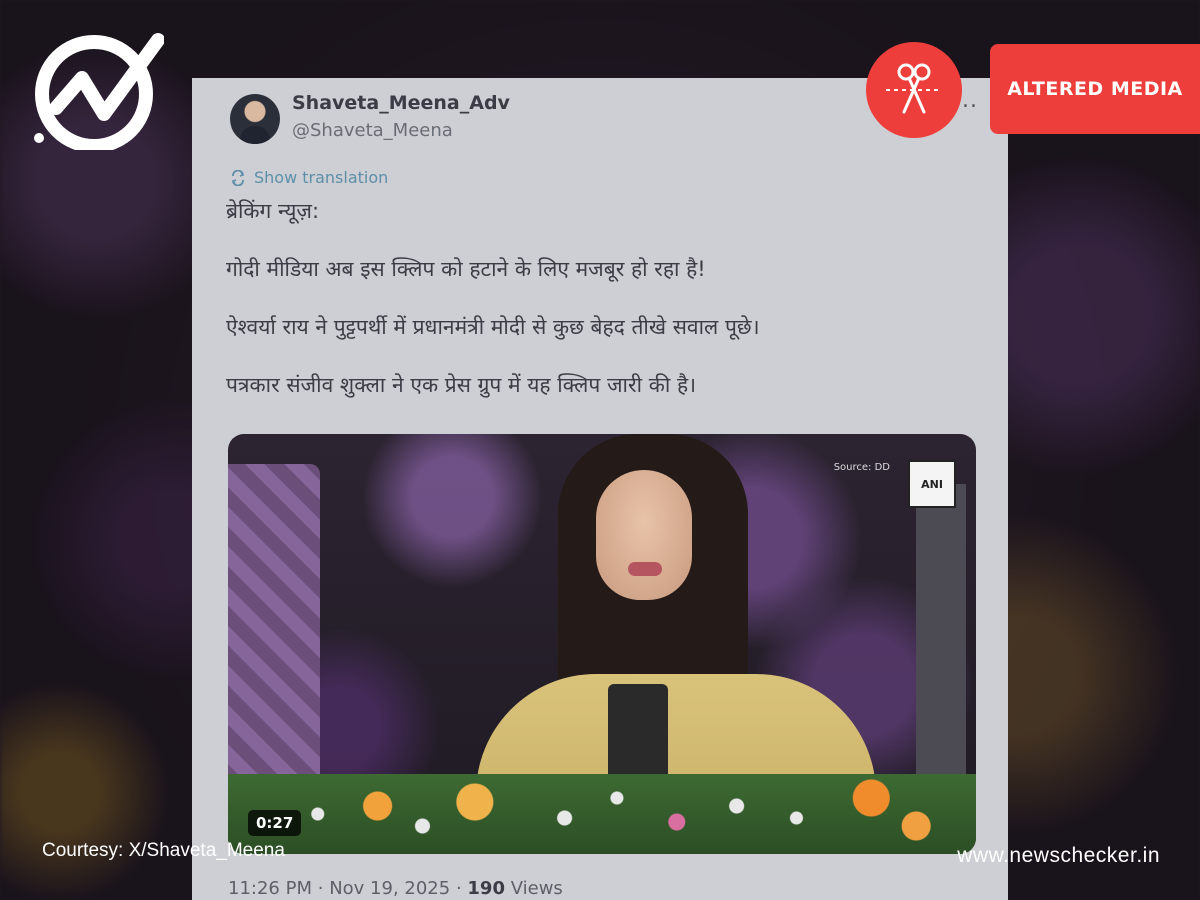 The image size is (1200, 900). What do you see at coordinates (273, 211) in the screenshot?
I see `tweet-paragraph: ब्रेकिंग न्यूज़:` at bounding box center [273, 211].